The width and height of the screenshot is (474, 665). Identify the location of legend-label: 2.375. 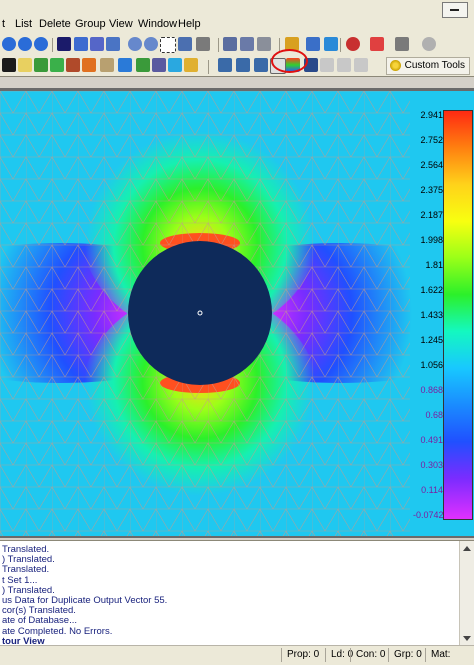
(431, 190).